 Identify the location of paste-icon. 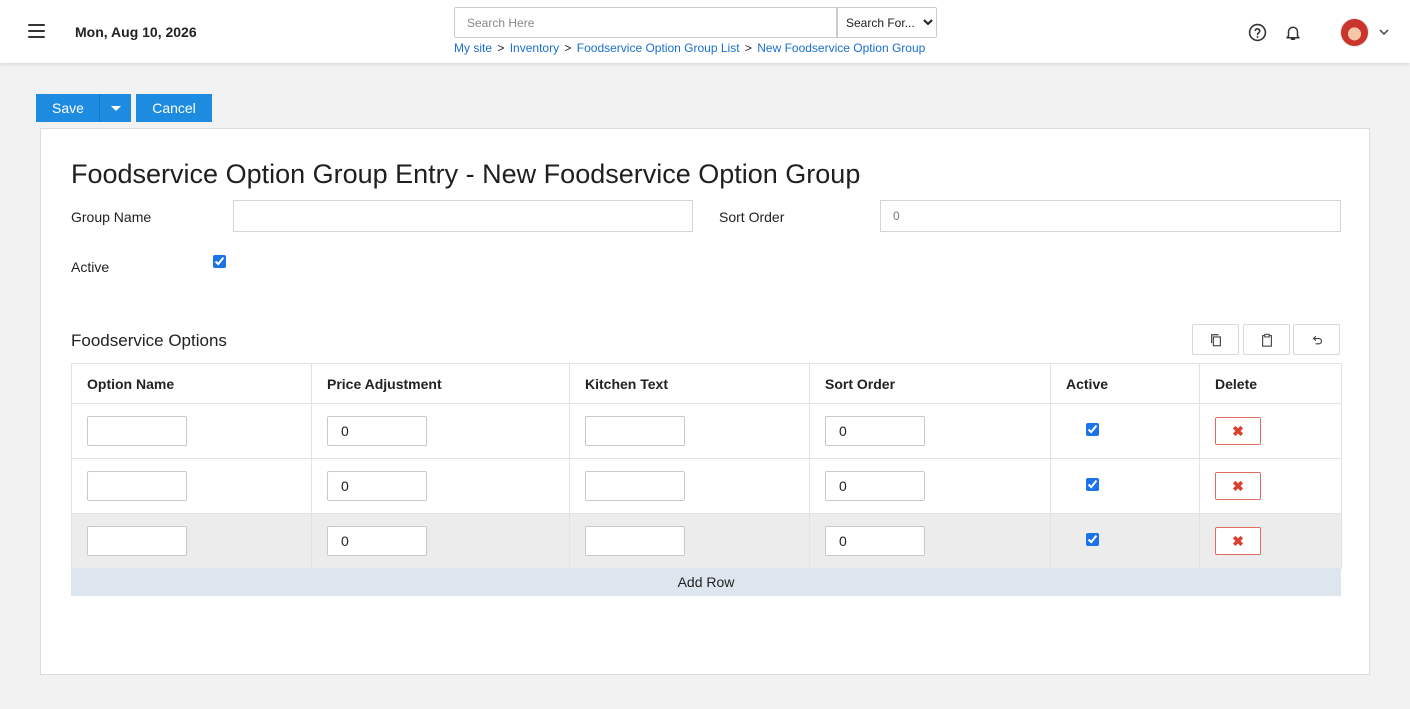
(1266, 340).